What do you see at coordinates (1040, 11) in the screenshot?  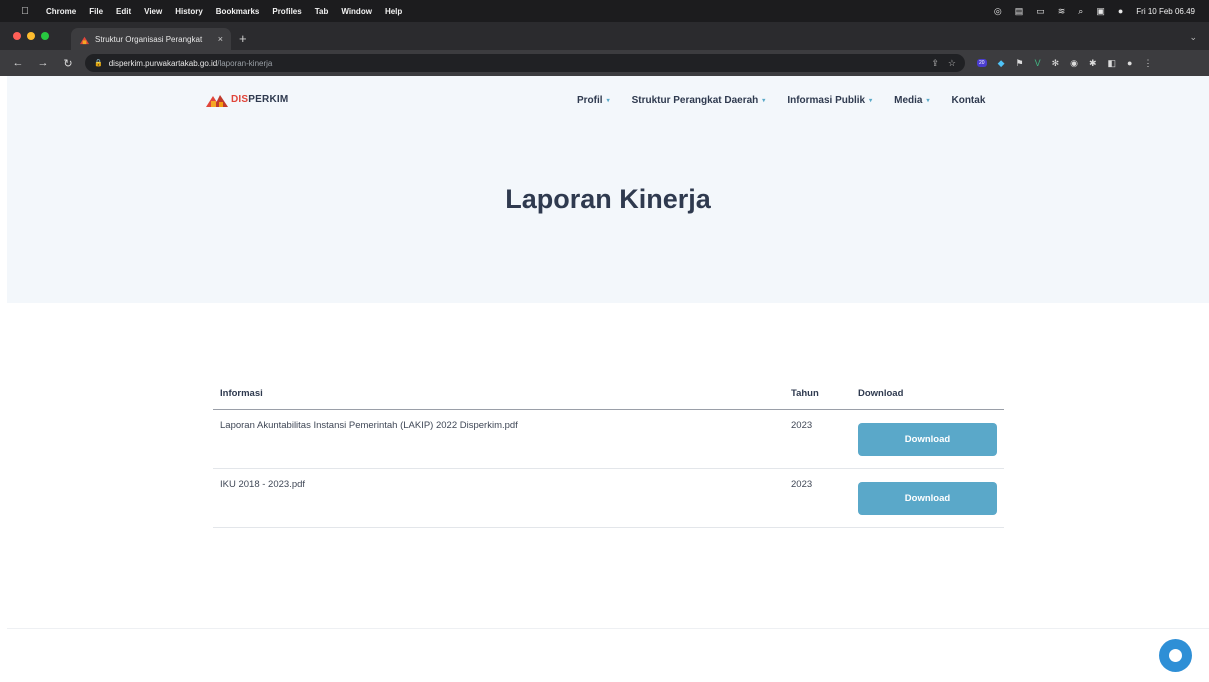 I see `battery-icon: ▭` at bounding box center [1040, 11].